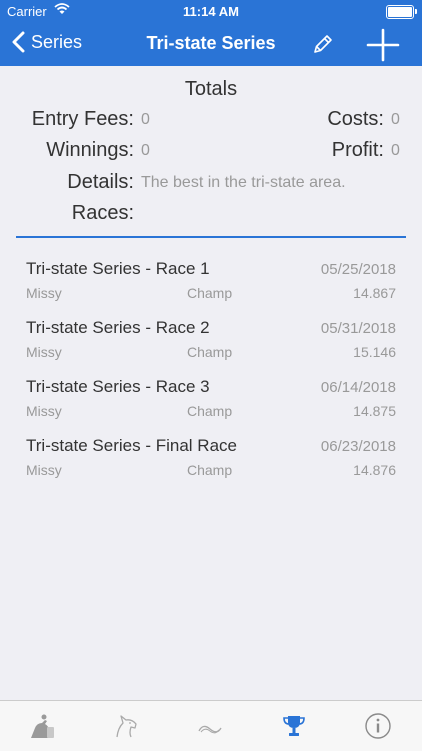 The width and height of the screenshot is (422, 751). What do you see at coordinates (374, 352) in the screenshot?
I see `race-time: 15.146` at bounding box center [374, 352].